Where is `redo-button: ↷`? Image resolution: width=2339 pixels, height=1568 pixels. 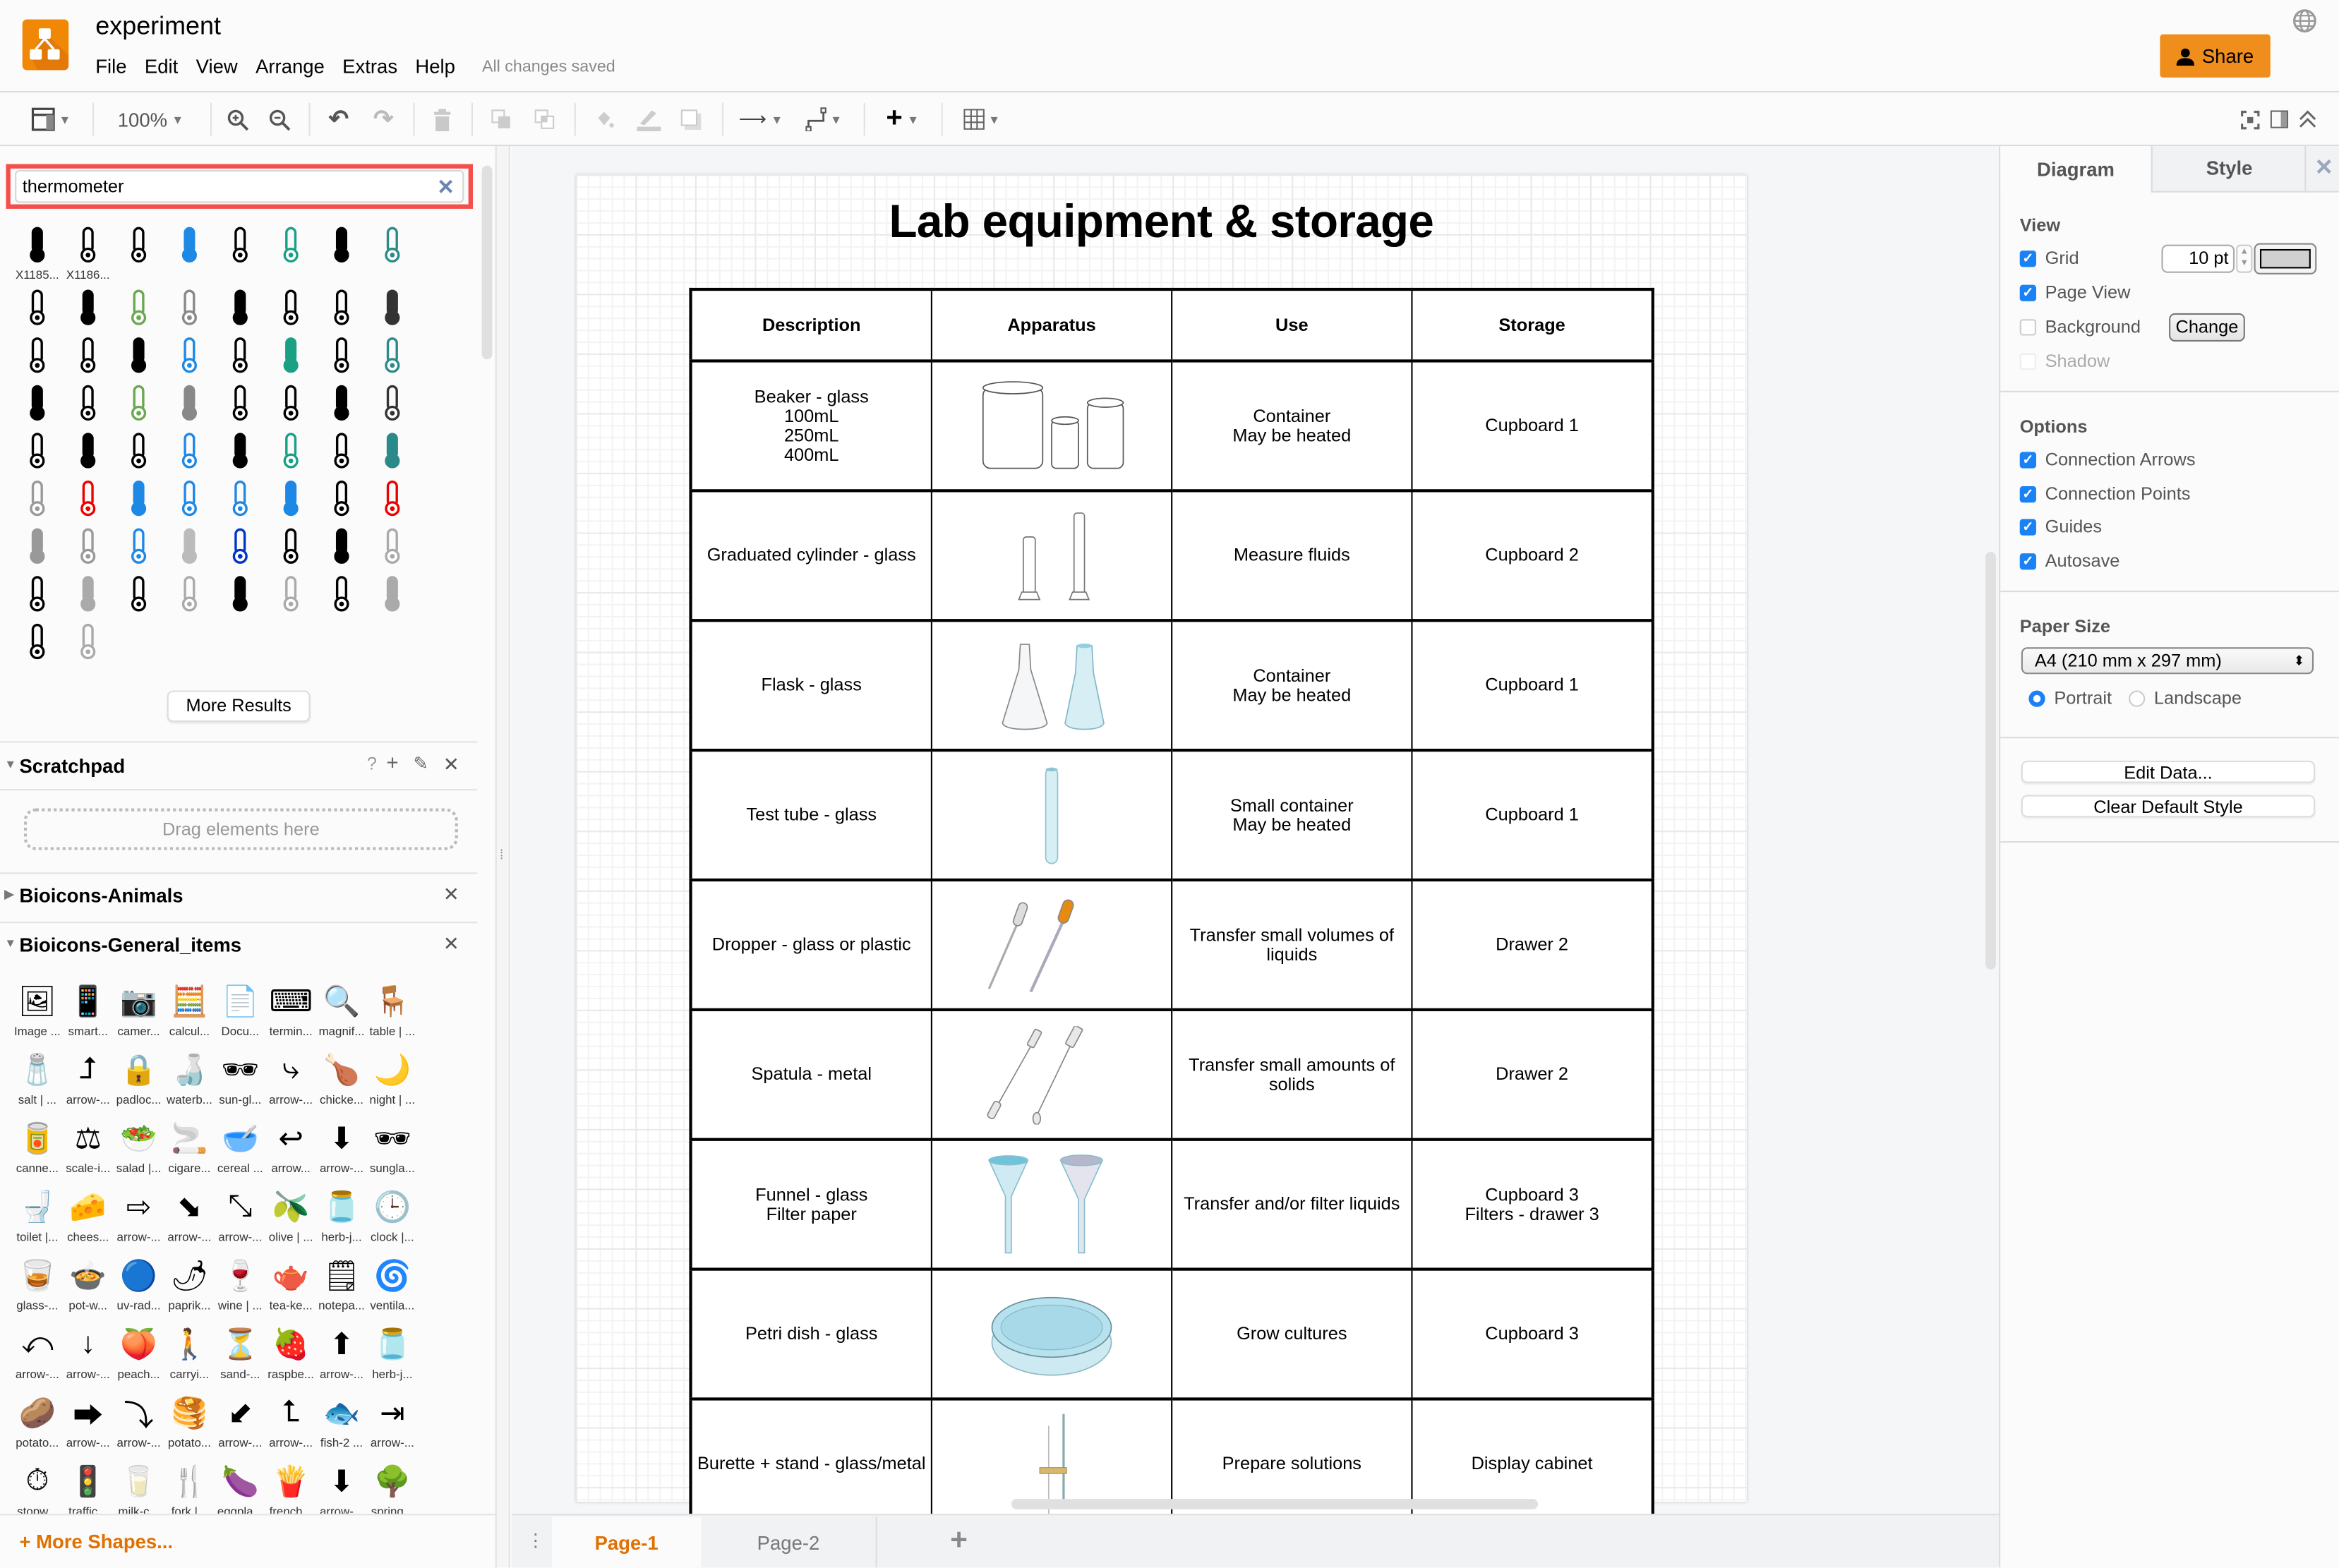
redo-button: ↷ is located at coordinates (383, 119).